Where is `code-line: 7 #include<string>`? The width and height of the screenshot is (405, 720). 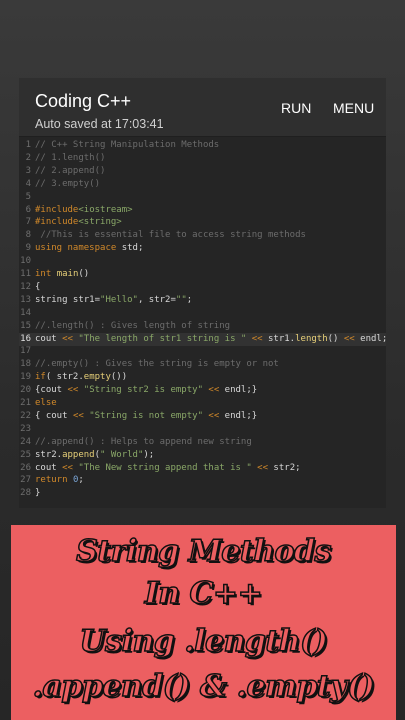
code-line: 7 #include<string> is located at coordinates (202, 222).